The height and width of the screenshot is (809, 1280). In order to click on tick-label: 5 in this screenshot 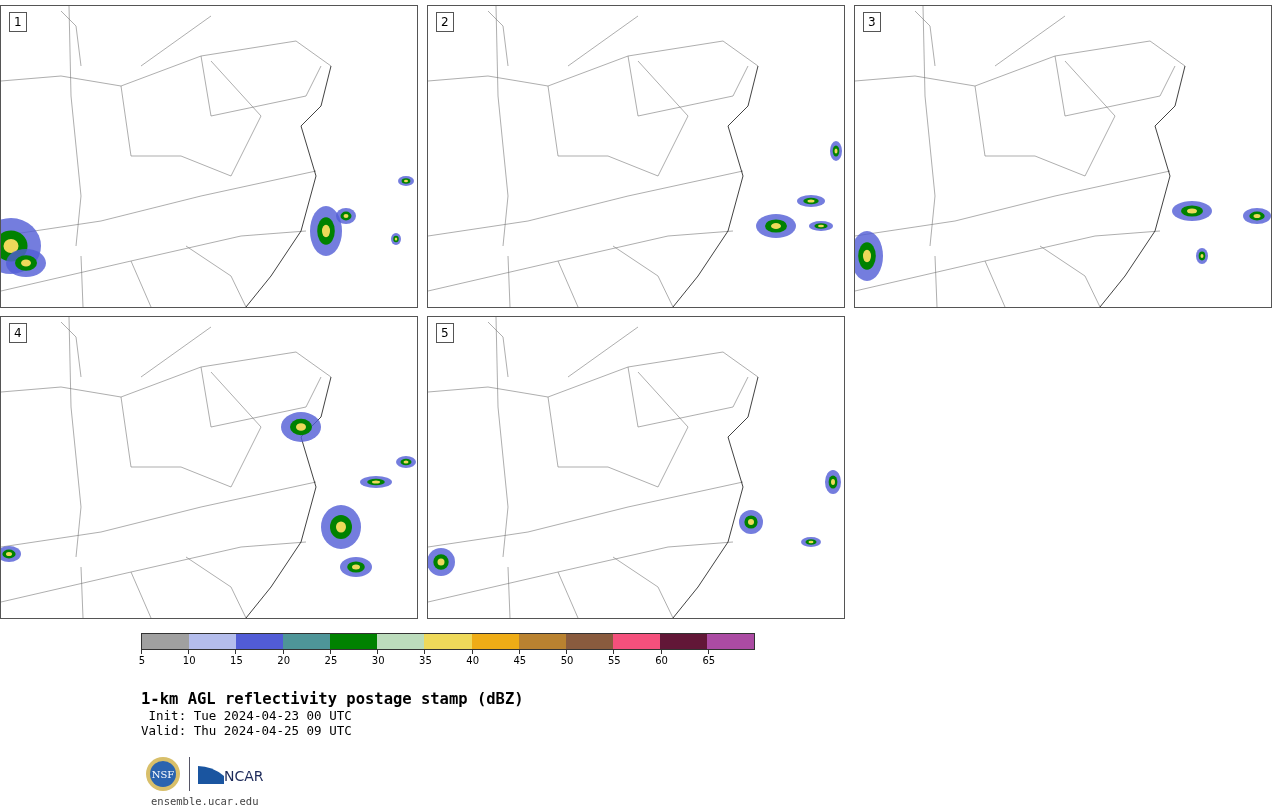, I will do `click(142, 661)`.